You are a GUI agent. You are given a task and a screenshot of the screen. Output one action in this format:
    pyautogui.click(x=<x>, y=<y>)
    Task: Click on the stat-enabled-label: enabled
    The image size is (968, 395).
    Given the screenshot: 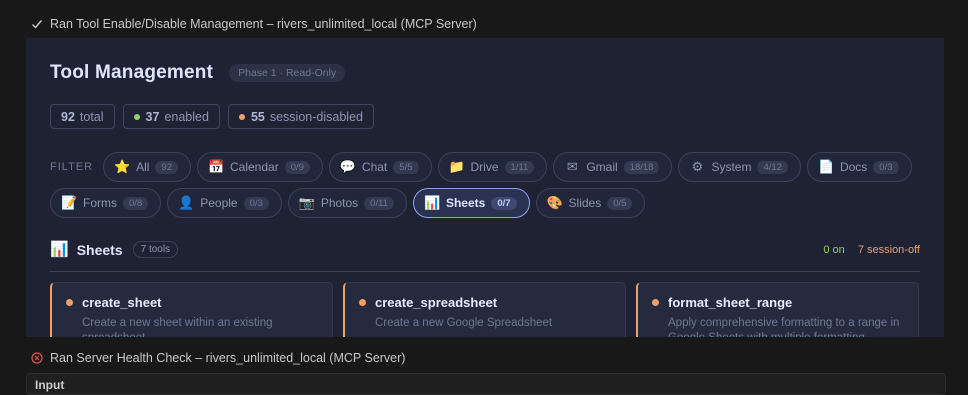 What is the action you would take?
    pyautogui.click(x=186, y=116)
    